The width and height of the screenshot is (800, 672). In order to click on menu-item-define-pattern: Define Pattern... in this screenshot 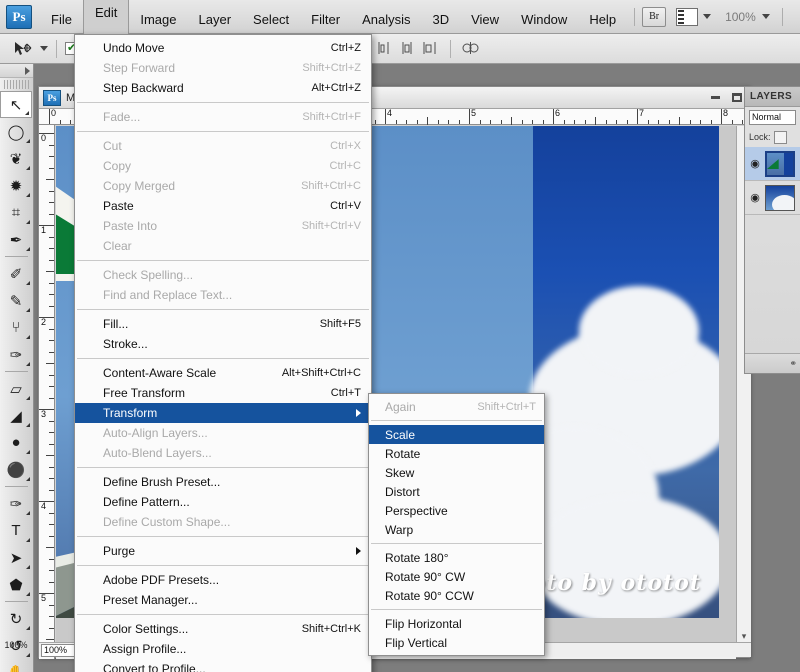, I will do `click(223, 502)`.